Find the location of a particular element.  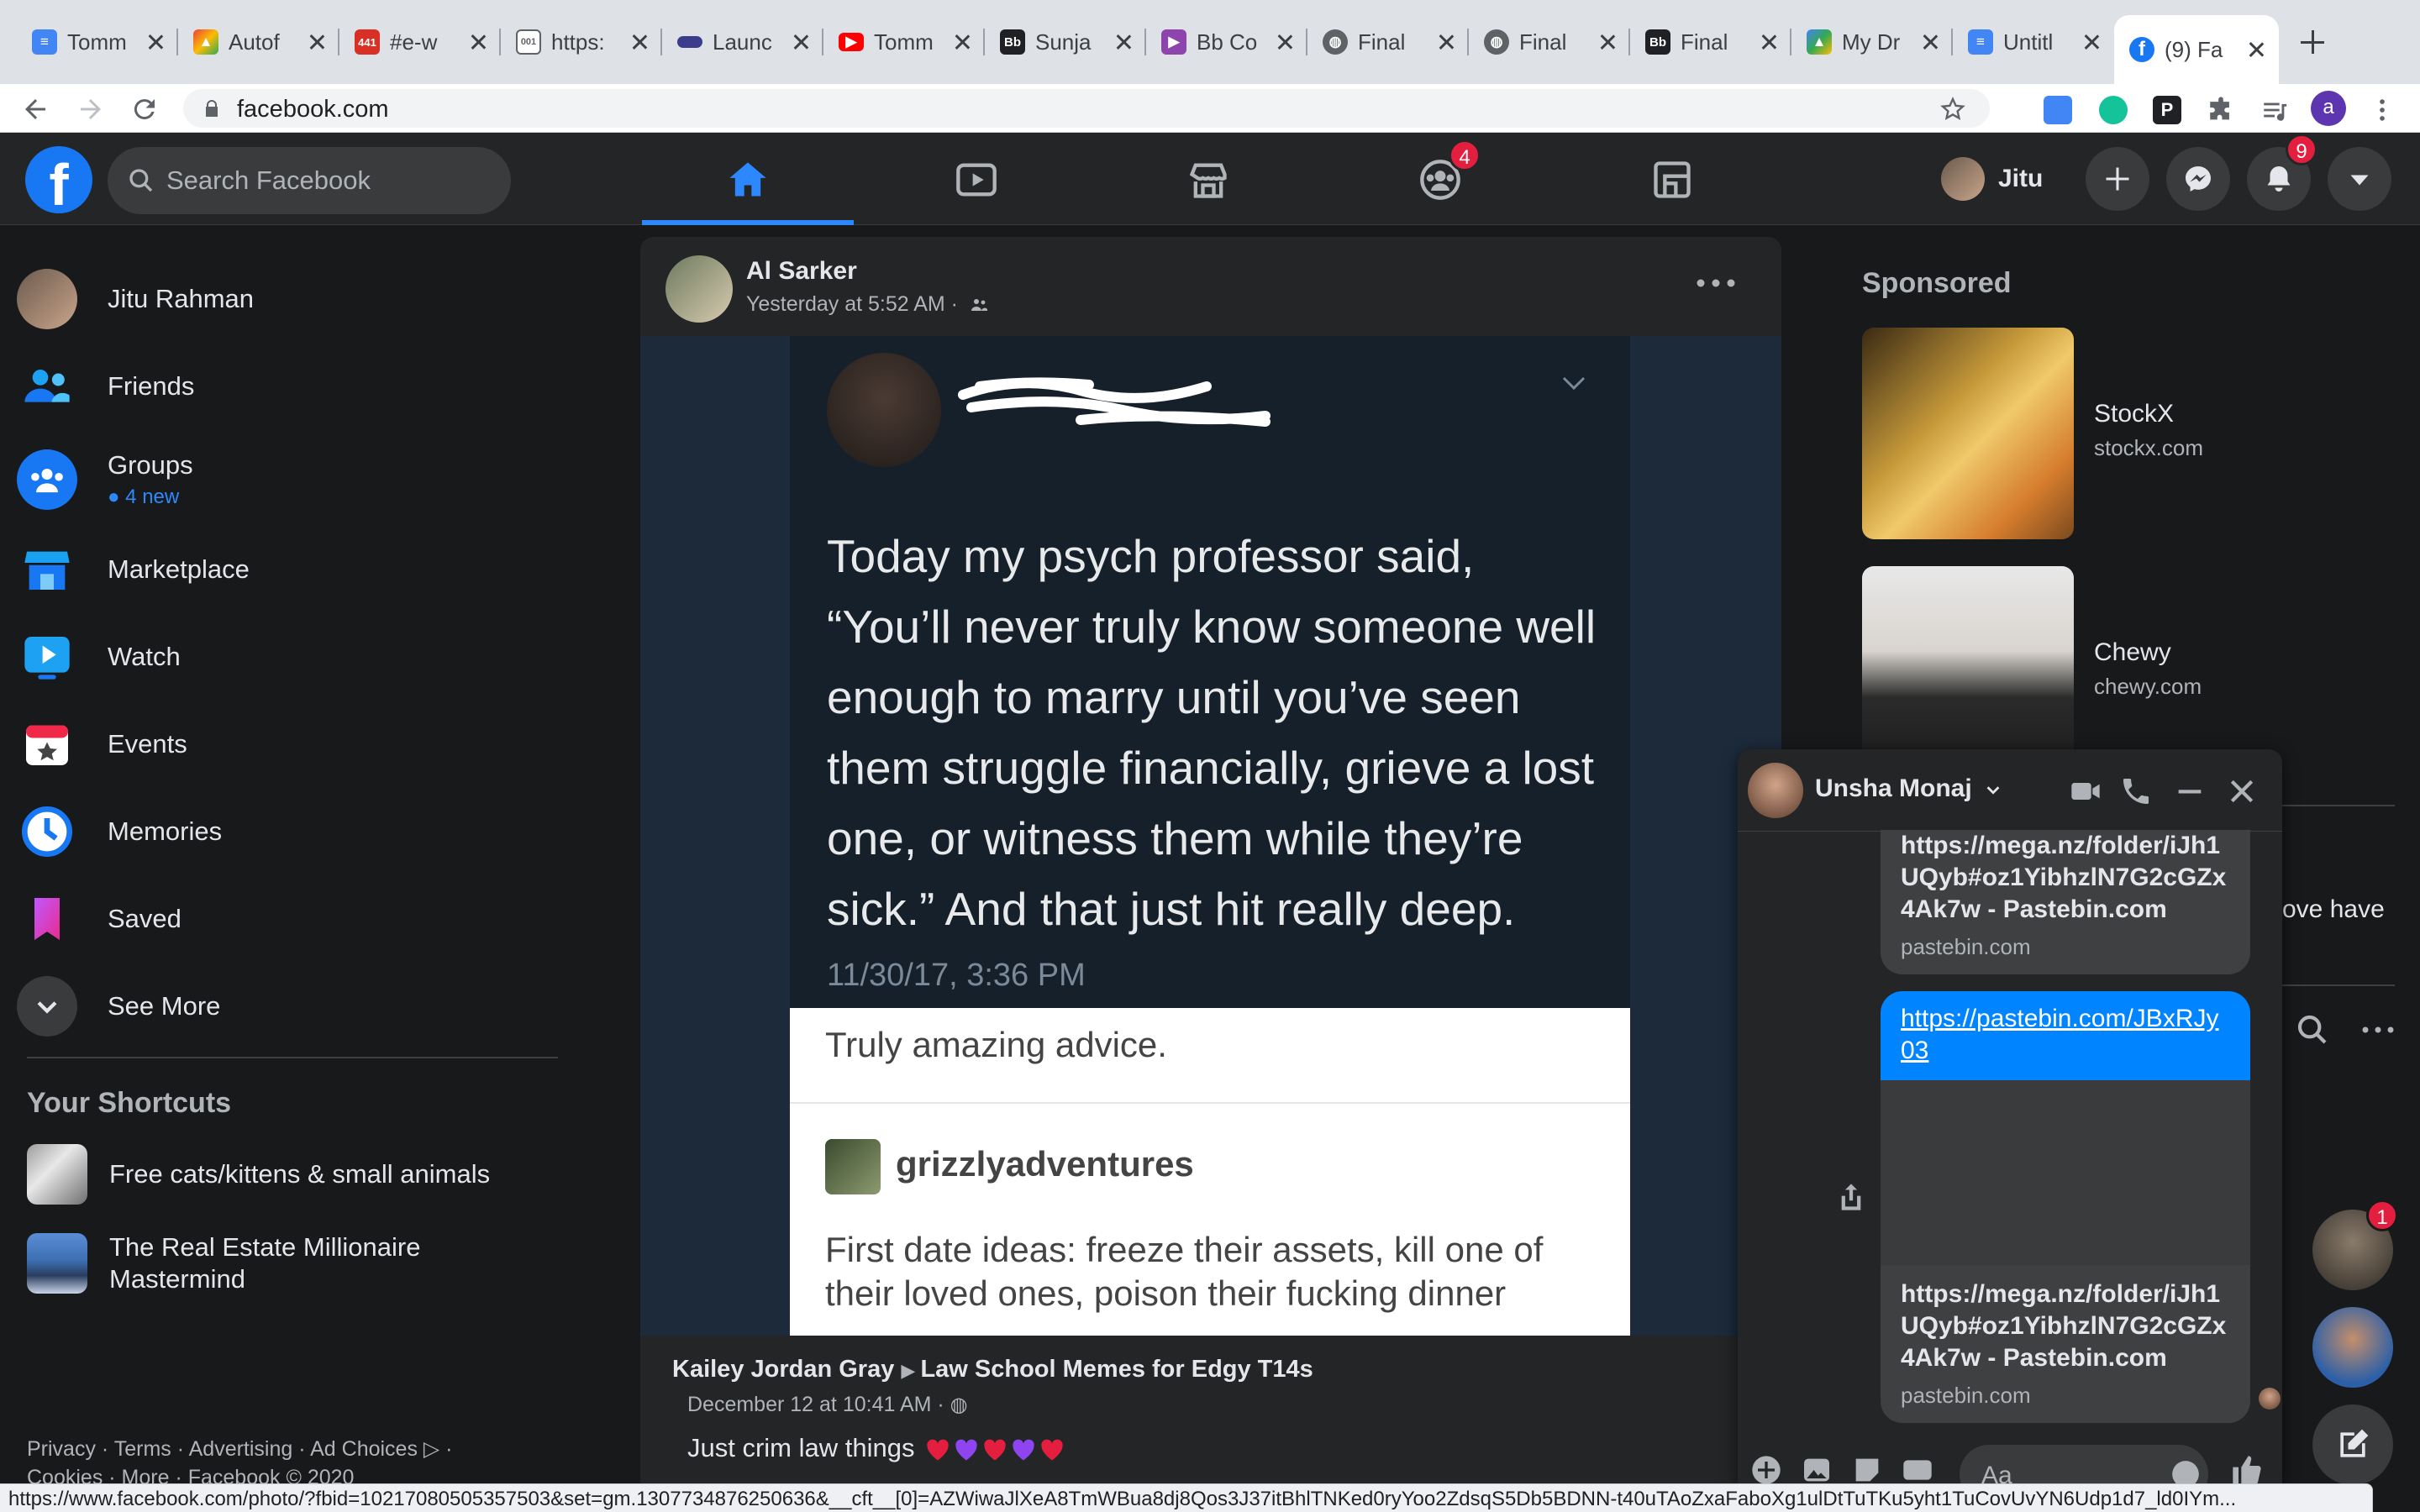

browser-tab: ▲ Autof is located at coordinates (258, 42).